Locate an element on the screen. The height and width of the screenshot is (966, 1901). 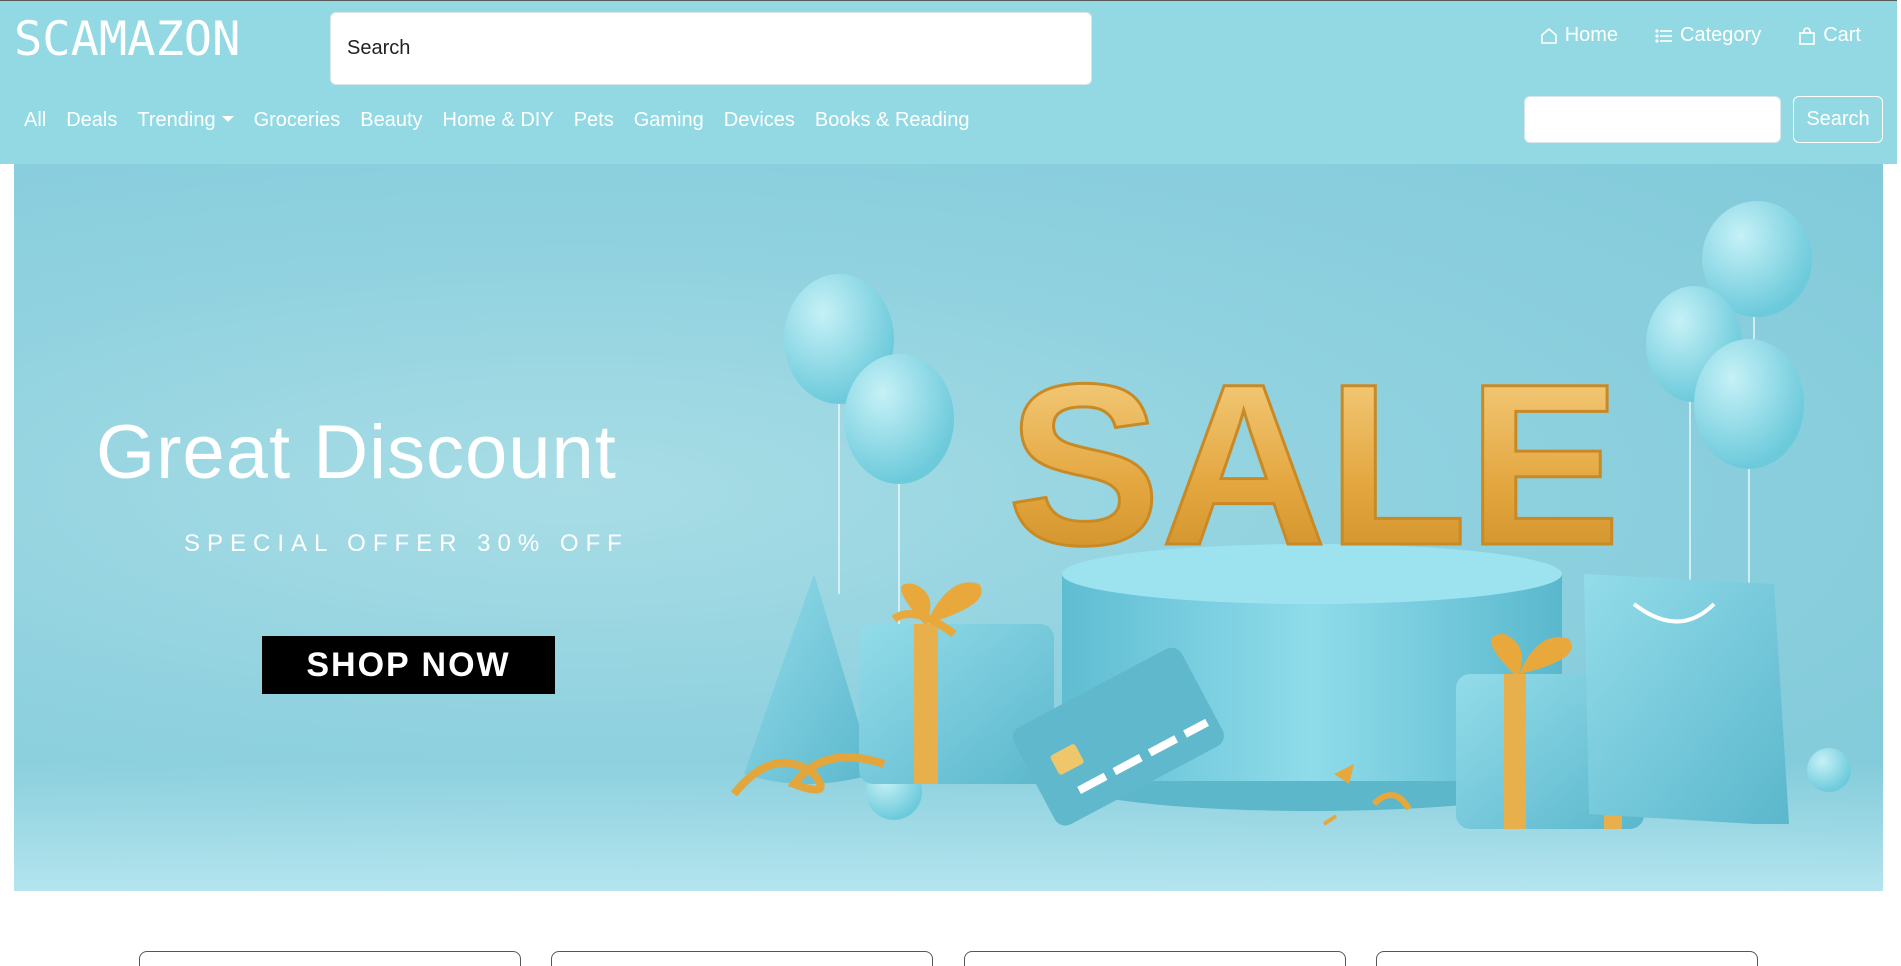
category-home-diy: Home & DIY is located at coordinates (498, 120).